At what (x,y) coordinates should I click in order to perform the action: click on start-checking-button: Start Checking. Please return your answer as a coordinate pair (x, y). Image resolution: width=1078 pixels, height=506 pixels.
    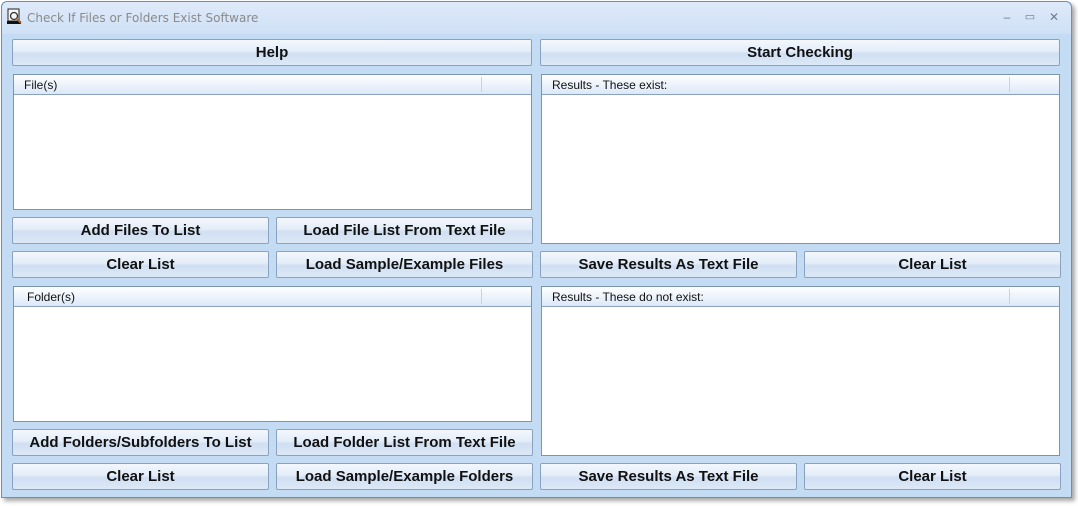
    Looking at the image, I should click on (800, 52).